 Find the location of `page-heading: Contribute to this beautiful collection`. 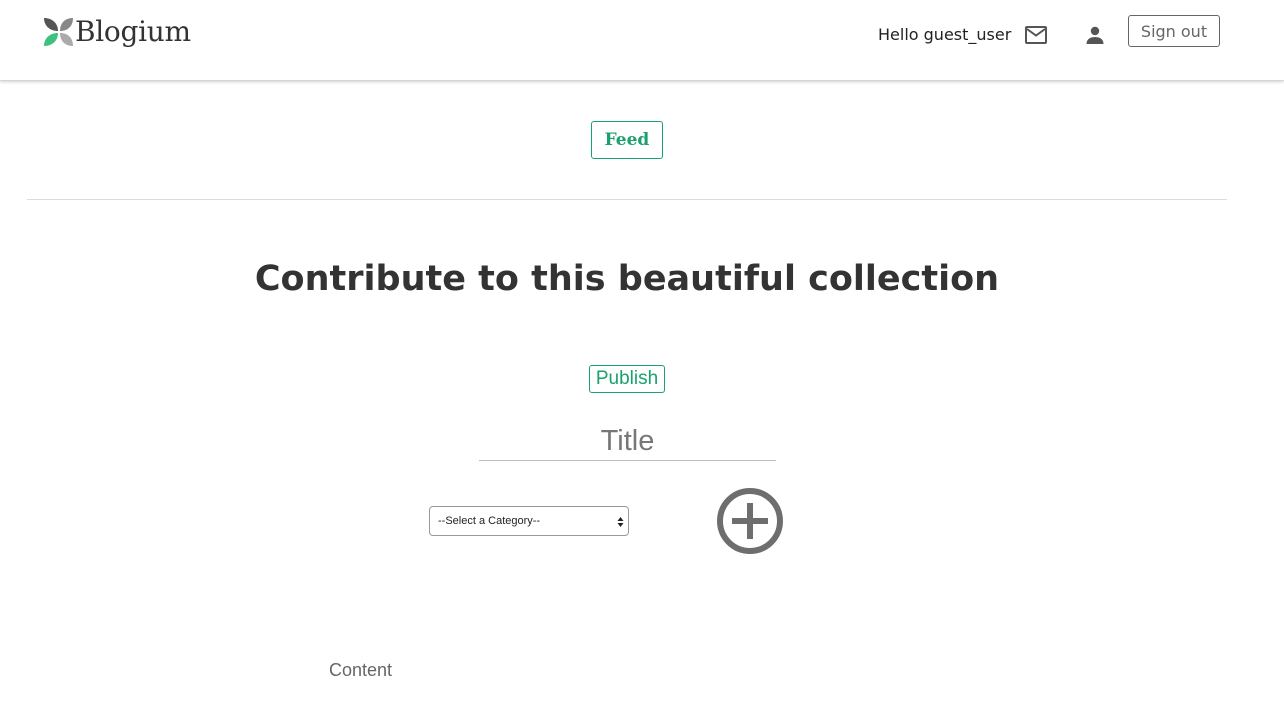

page-heading: Contribute to this beautiful collection is located at coordinates (627, 279).